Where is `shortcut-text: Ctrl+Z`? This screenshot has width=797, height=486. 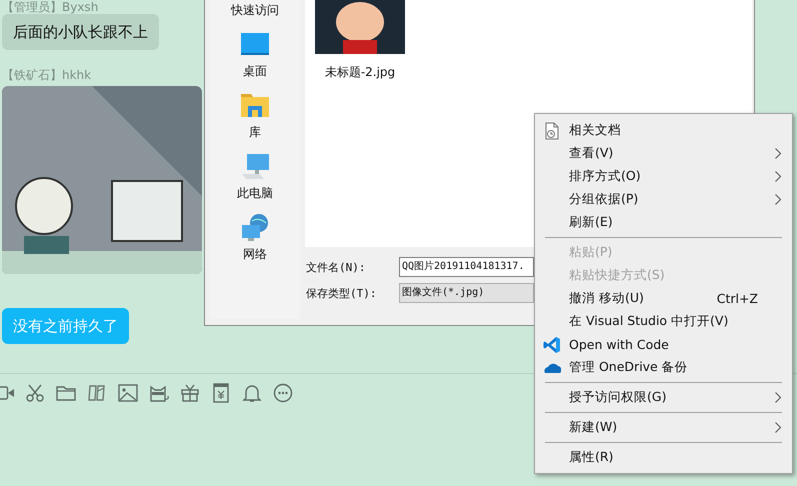 shortcut-text: Ctrl+Z is located at coordinates (737, 298).